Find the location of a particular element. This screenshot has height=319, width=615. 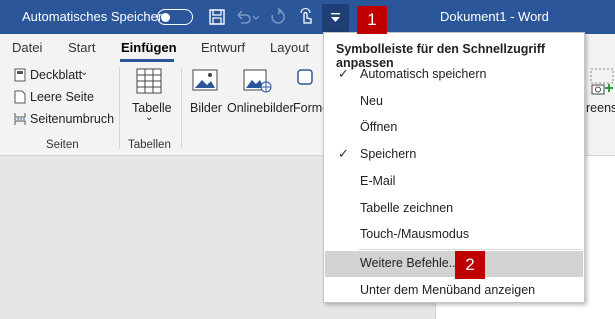

tabelle-dropdown-icon: ⌄ is located at coordinates (149, 117).